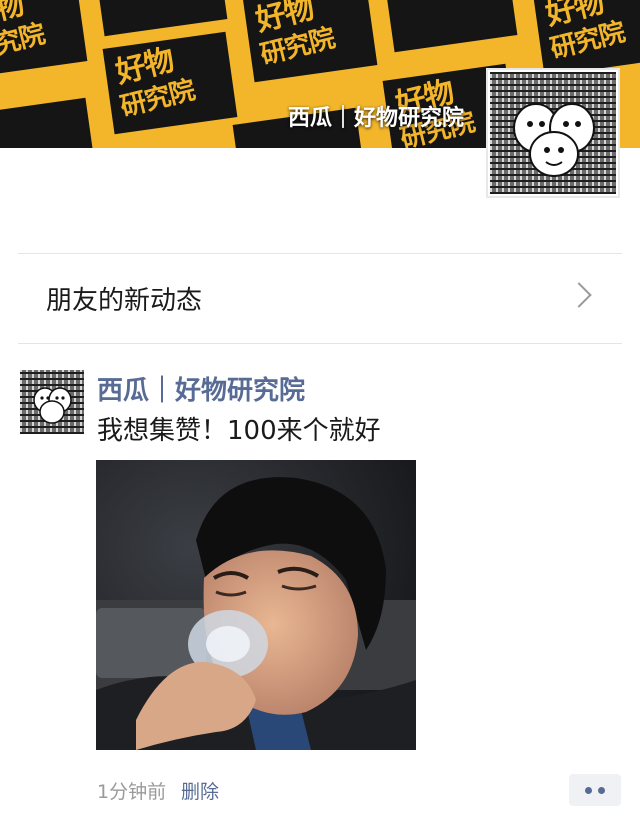 The width and height of the screenshot is (640, 822). I want to click on post-author-avatar, so click(52, 402).